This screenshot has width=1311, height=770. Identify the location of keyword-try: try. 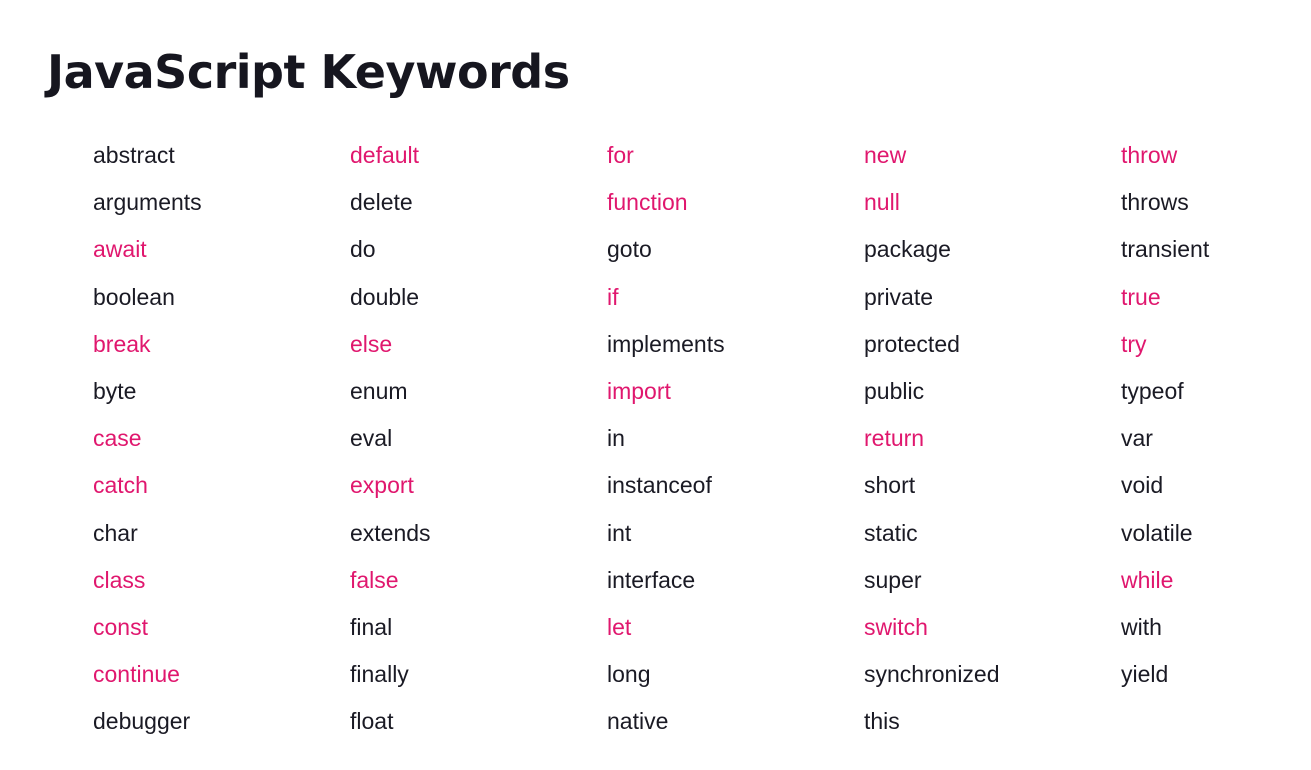
(1134, 343).